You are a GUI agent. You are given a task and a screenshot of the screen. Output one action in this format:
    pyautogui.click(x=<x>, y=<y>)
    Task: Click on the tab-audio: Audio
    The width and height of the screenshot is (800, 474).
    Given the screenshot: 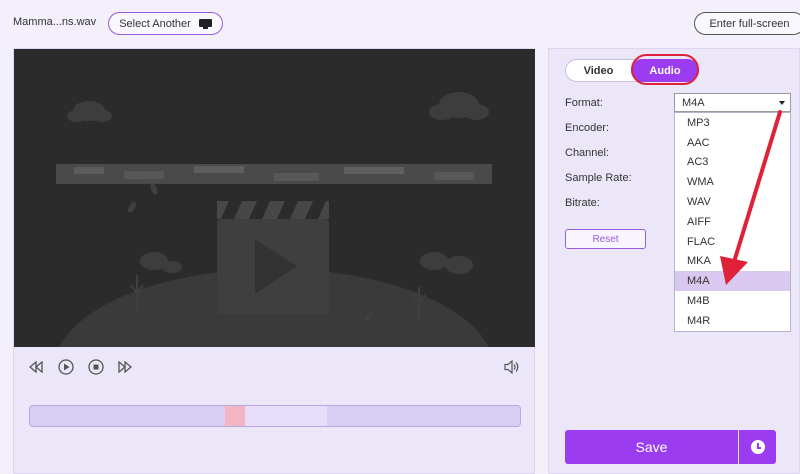 What is the action you would take?
    pyautogui.click(x=665, y=70)
    